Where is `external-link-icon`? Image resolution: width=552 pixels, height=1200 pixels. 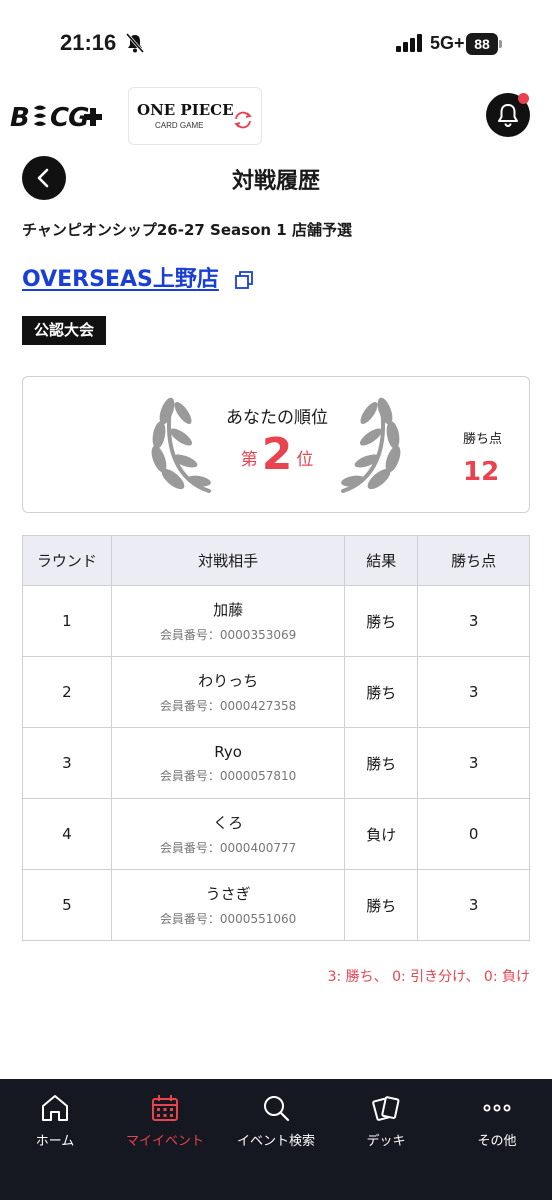
external-link-icon is located at coordinates (244, 280).